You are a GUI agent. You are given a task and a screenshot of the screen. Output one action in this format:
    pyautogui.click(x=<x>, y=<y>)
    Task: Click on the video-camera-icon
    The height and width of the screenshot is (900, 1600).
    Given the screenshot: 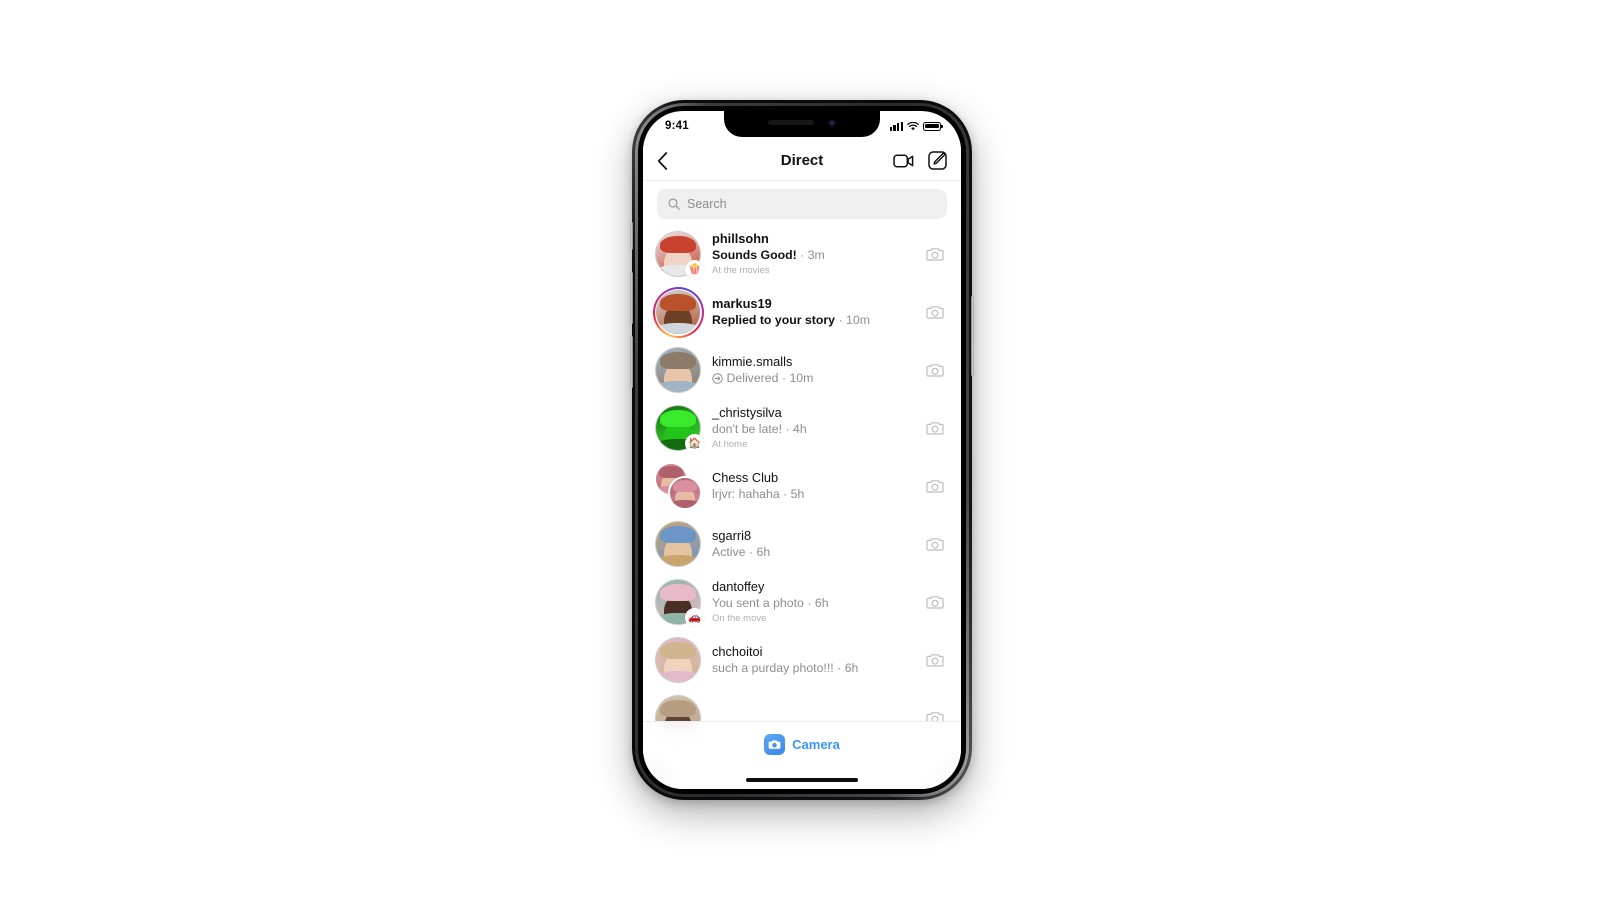 What is the action you would take?
    pyautogui.click(x=903, y=160)
    